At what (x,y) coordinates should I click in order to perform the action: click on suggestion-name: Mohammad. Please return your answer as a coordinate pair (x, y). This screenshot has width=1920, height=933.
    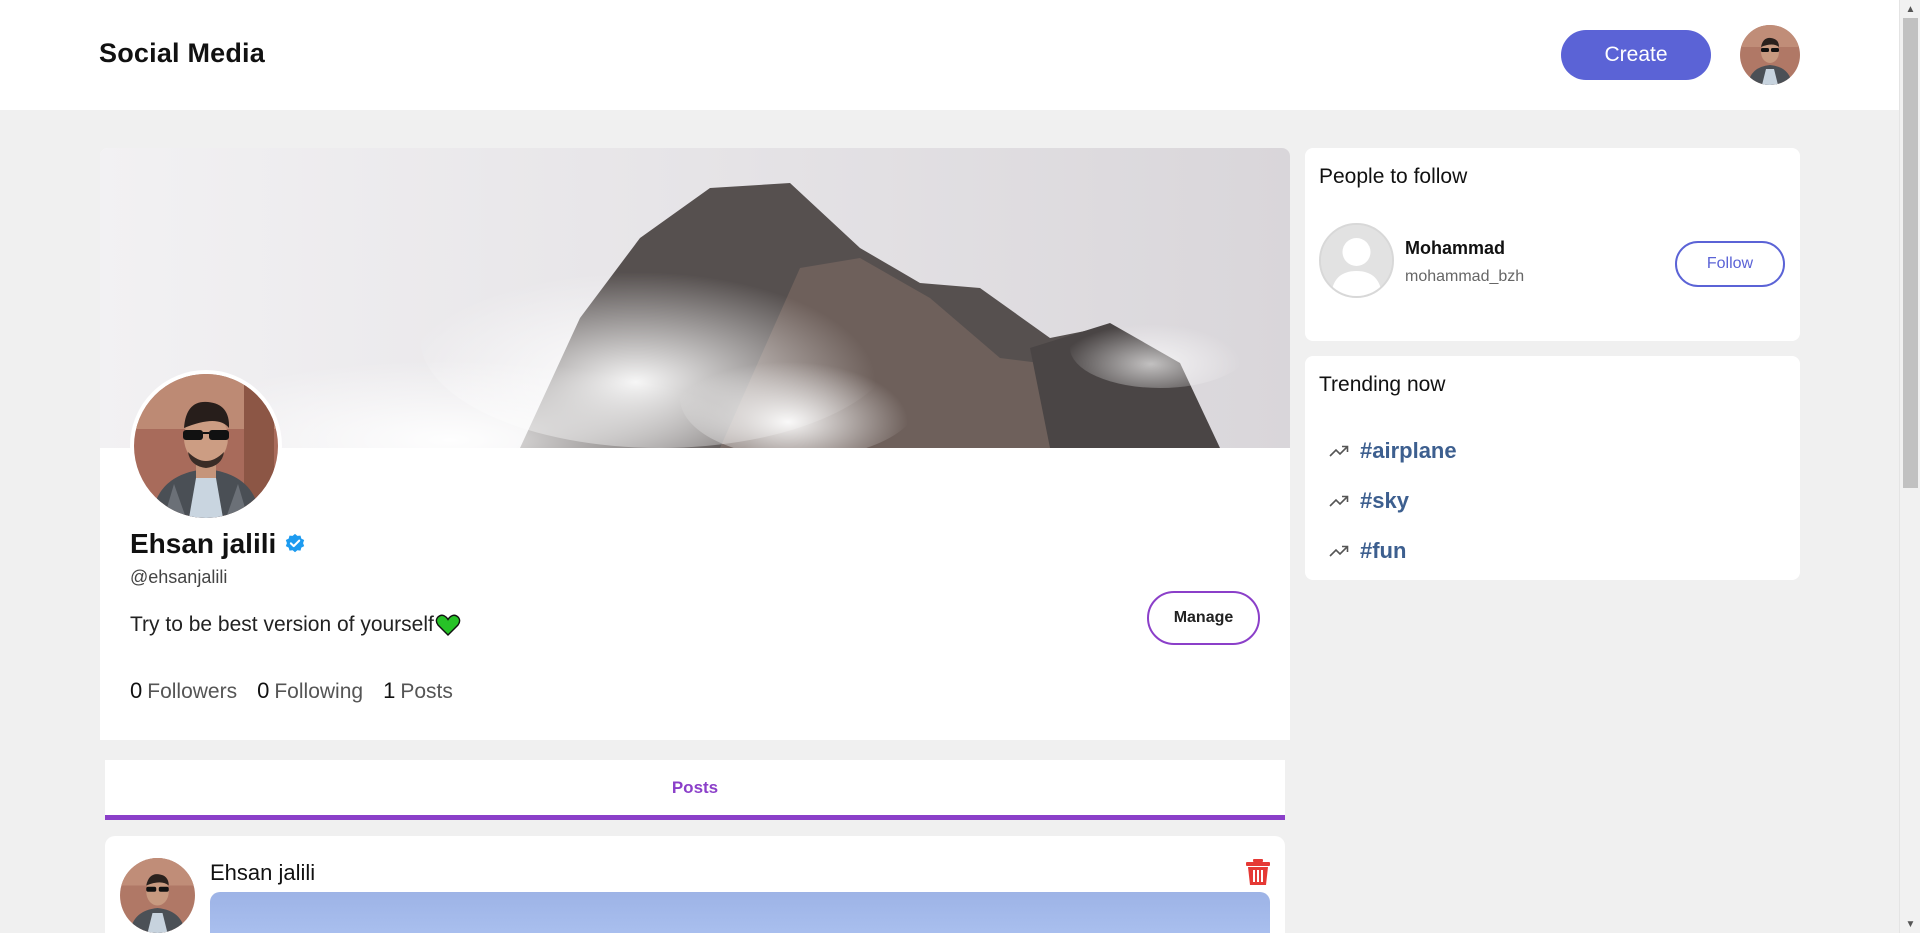
    Looking at the image, I should click on (1455, 248).